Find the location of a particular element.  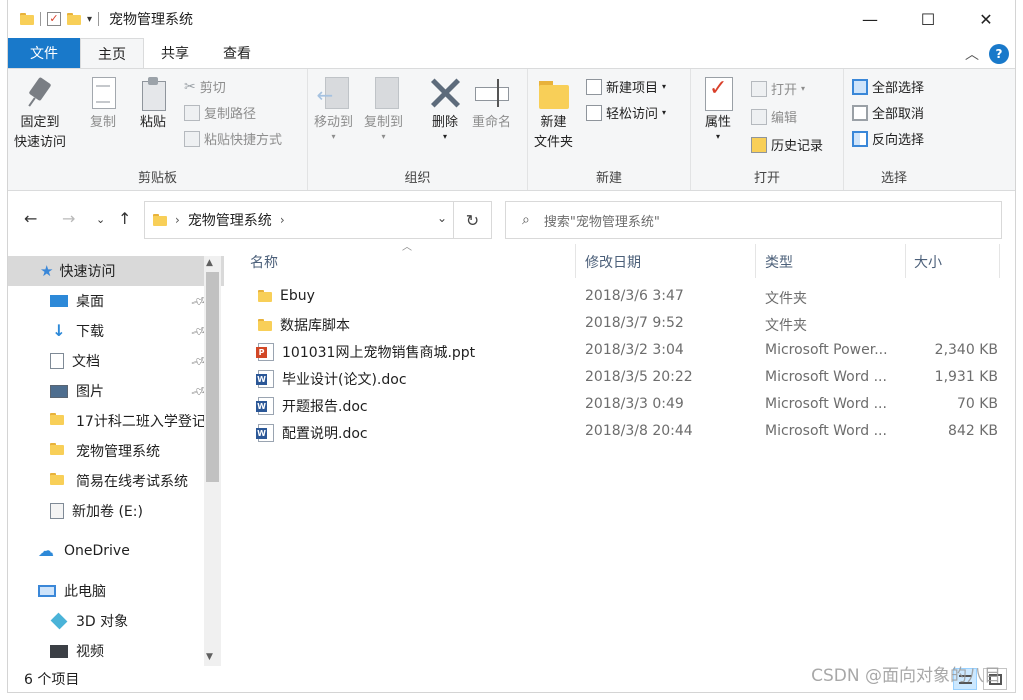

nav-item-label: 宠物管理系统 is located at coordinates (118, 452).